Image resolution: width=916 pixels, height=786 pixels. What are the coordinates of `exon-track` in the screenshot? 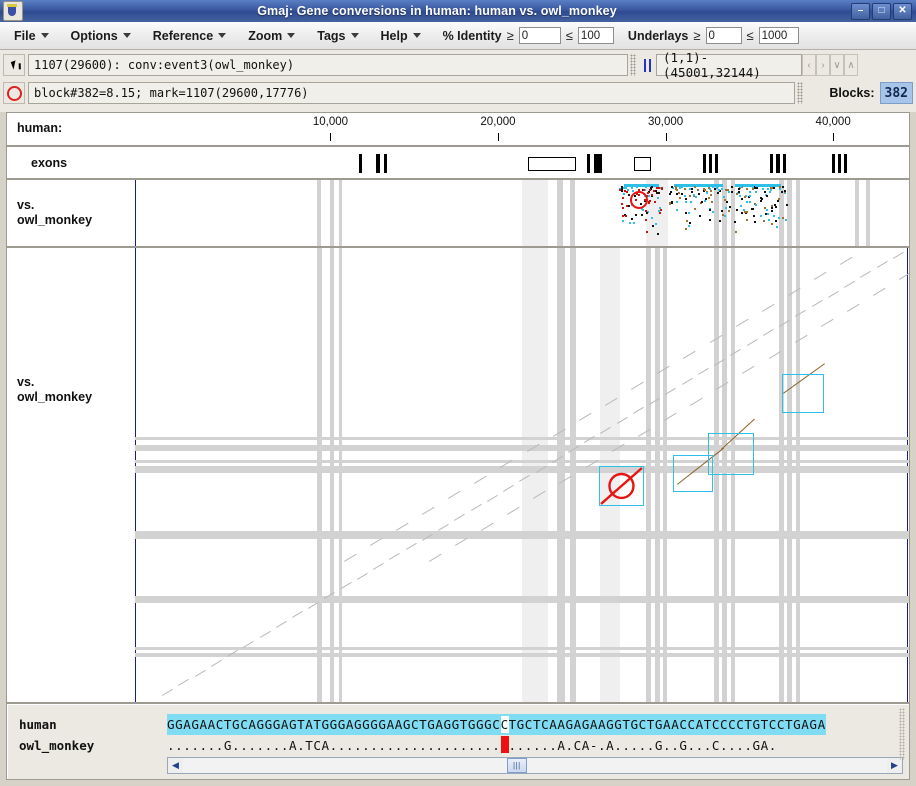 It's located at (522, 162).